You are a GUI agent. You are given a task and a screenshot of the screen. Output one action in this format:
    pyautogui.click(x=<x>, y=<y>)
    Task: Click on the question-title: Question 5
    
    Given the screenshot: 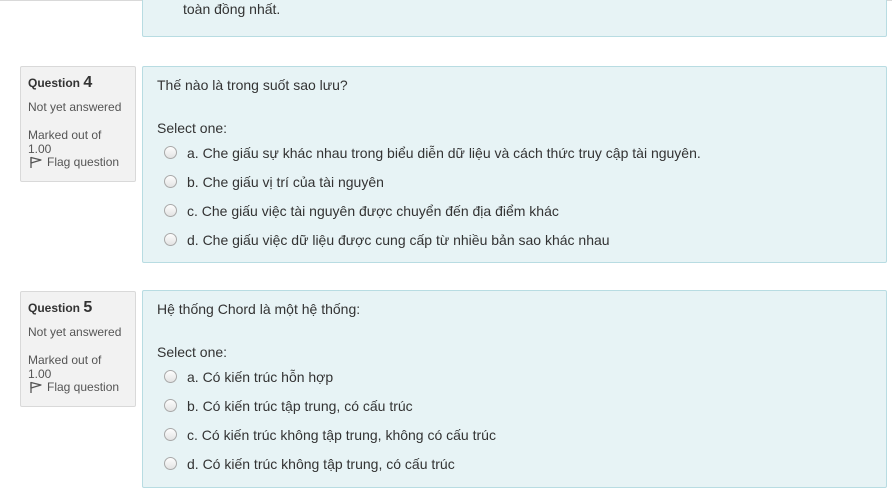 What is the action you would take?
    pyautogui.click(x=78, y=310)
    